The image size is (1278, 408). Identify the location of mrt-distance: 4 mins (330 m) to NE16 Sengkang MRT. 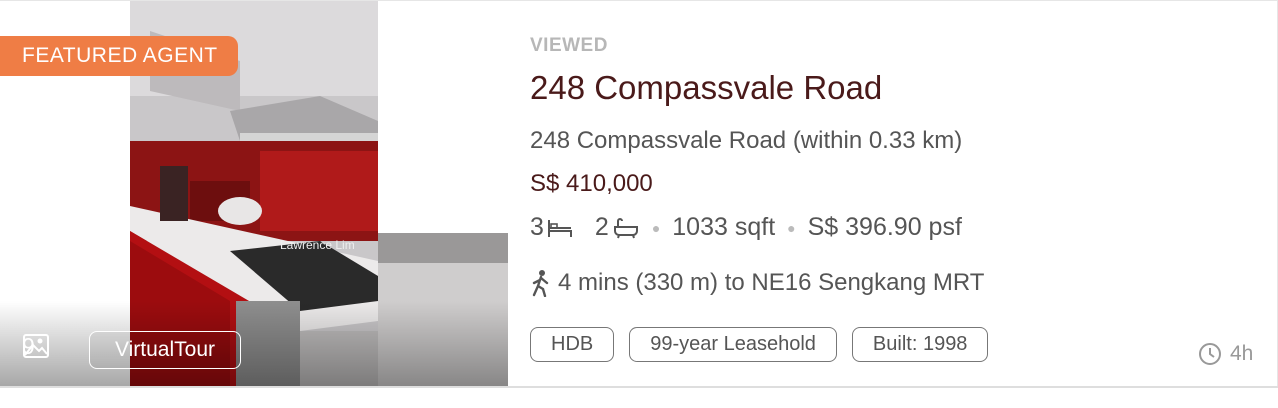
(757, 283).